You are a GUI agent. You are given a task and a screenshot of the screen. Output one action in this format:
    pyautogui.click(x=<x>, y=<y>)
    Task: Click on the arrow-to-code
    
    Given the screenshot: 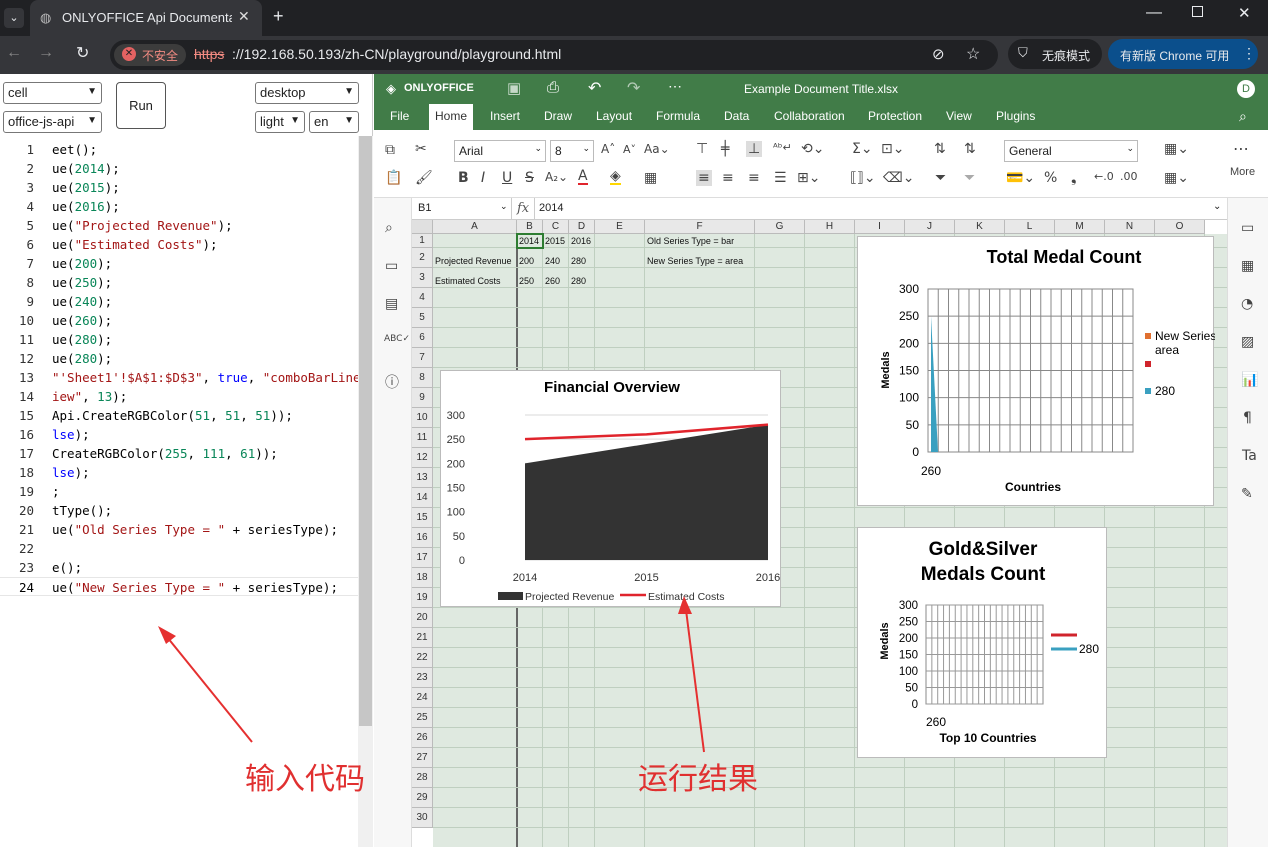 What is the action you would take?
    pyautogui.click(x=207, y=687)
    